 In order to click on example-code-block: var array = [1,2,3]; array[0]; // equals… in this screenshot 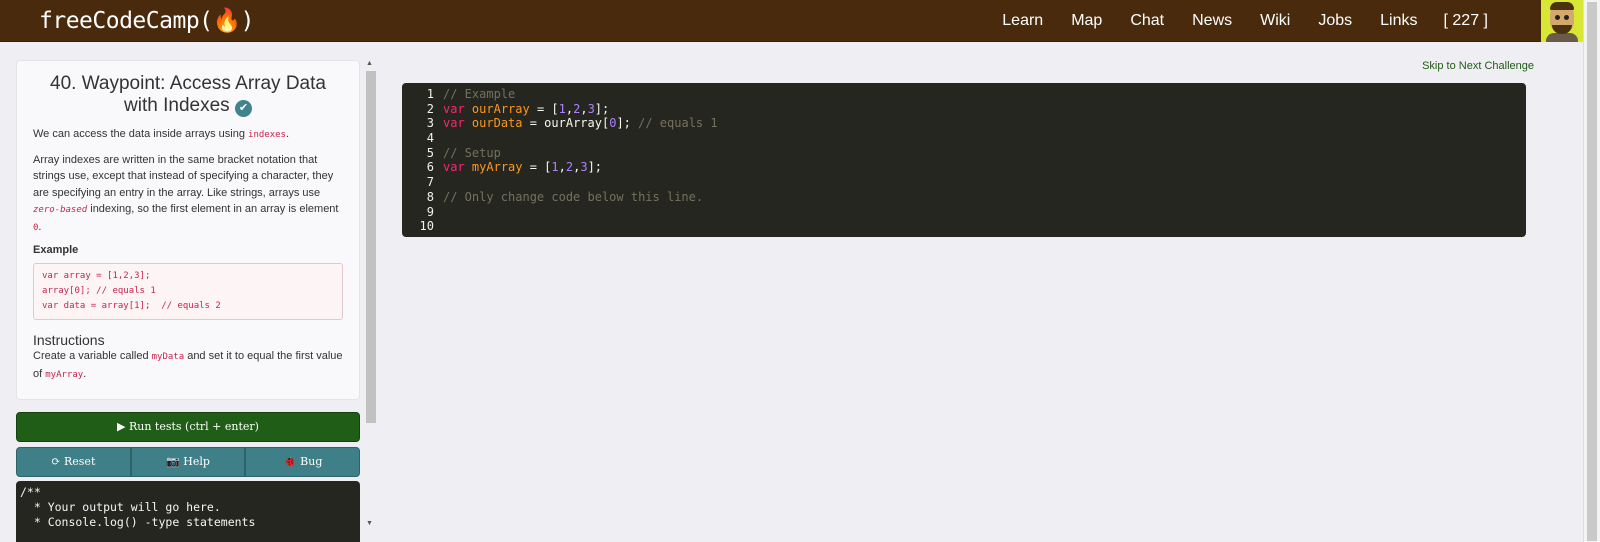, I will do `click(188, 291)`.